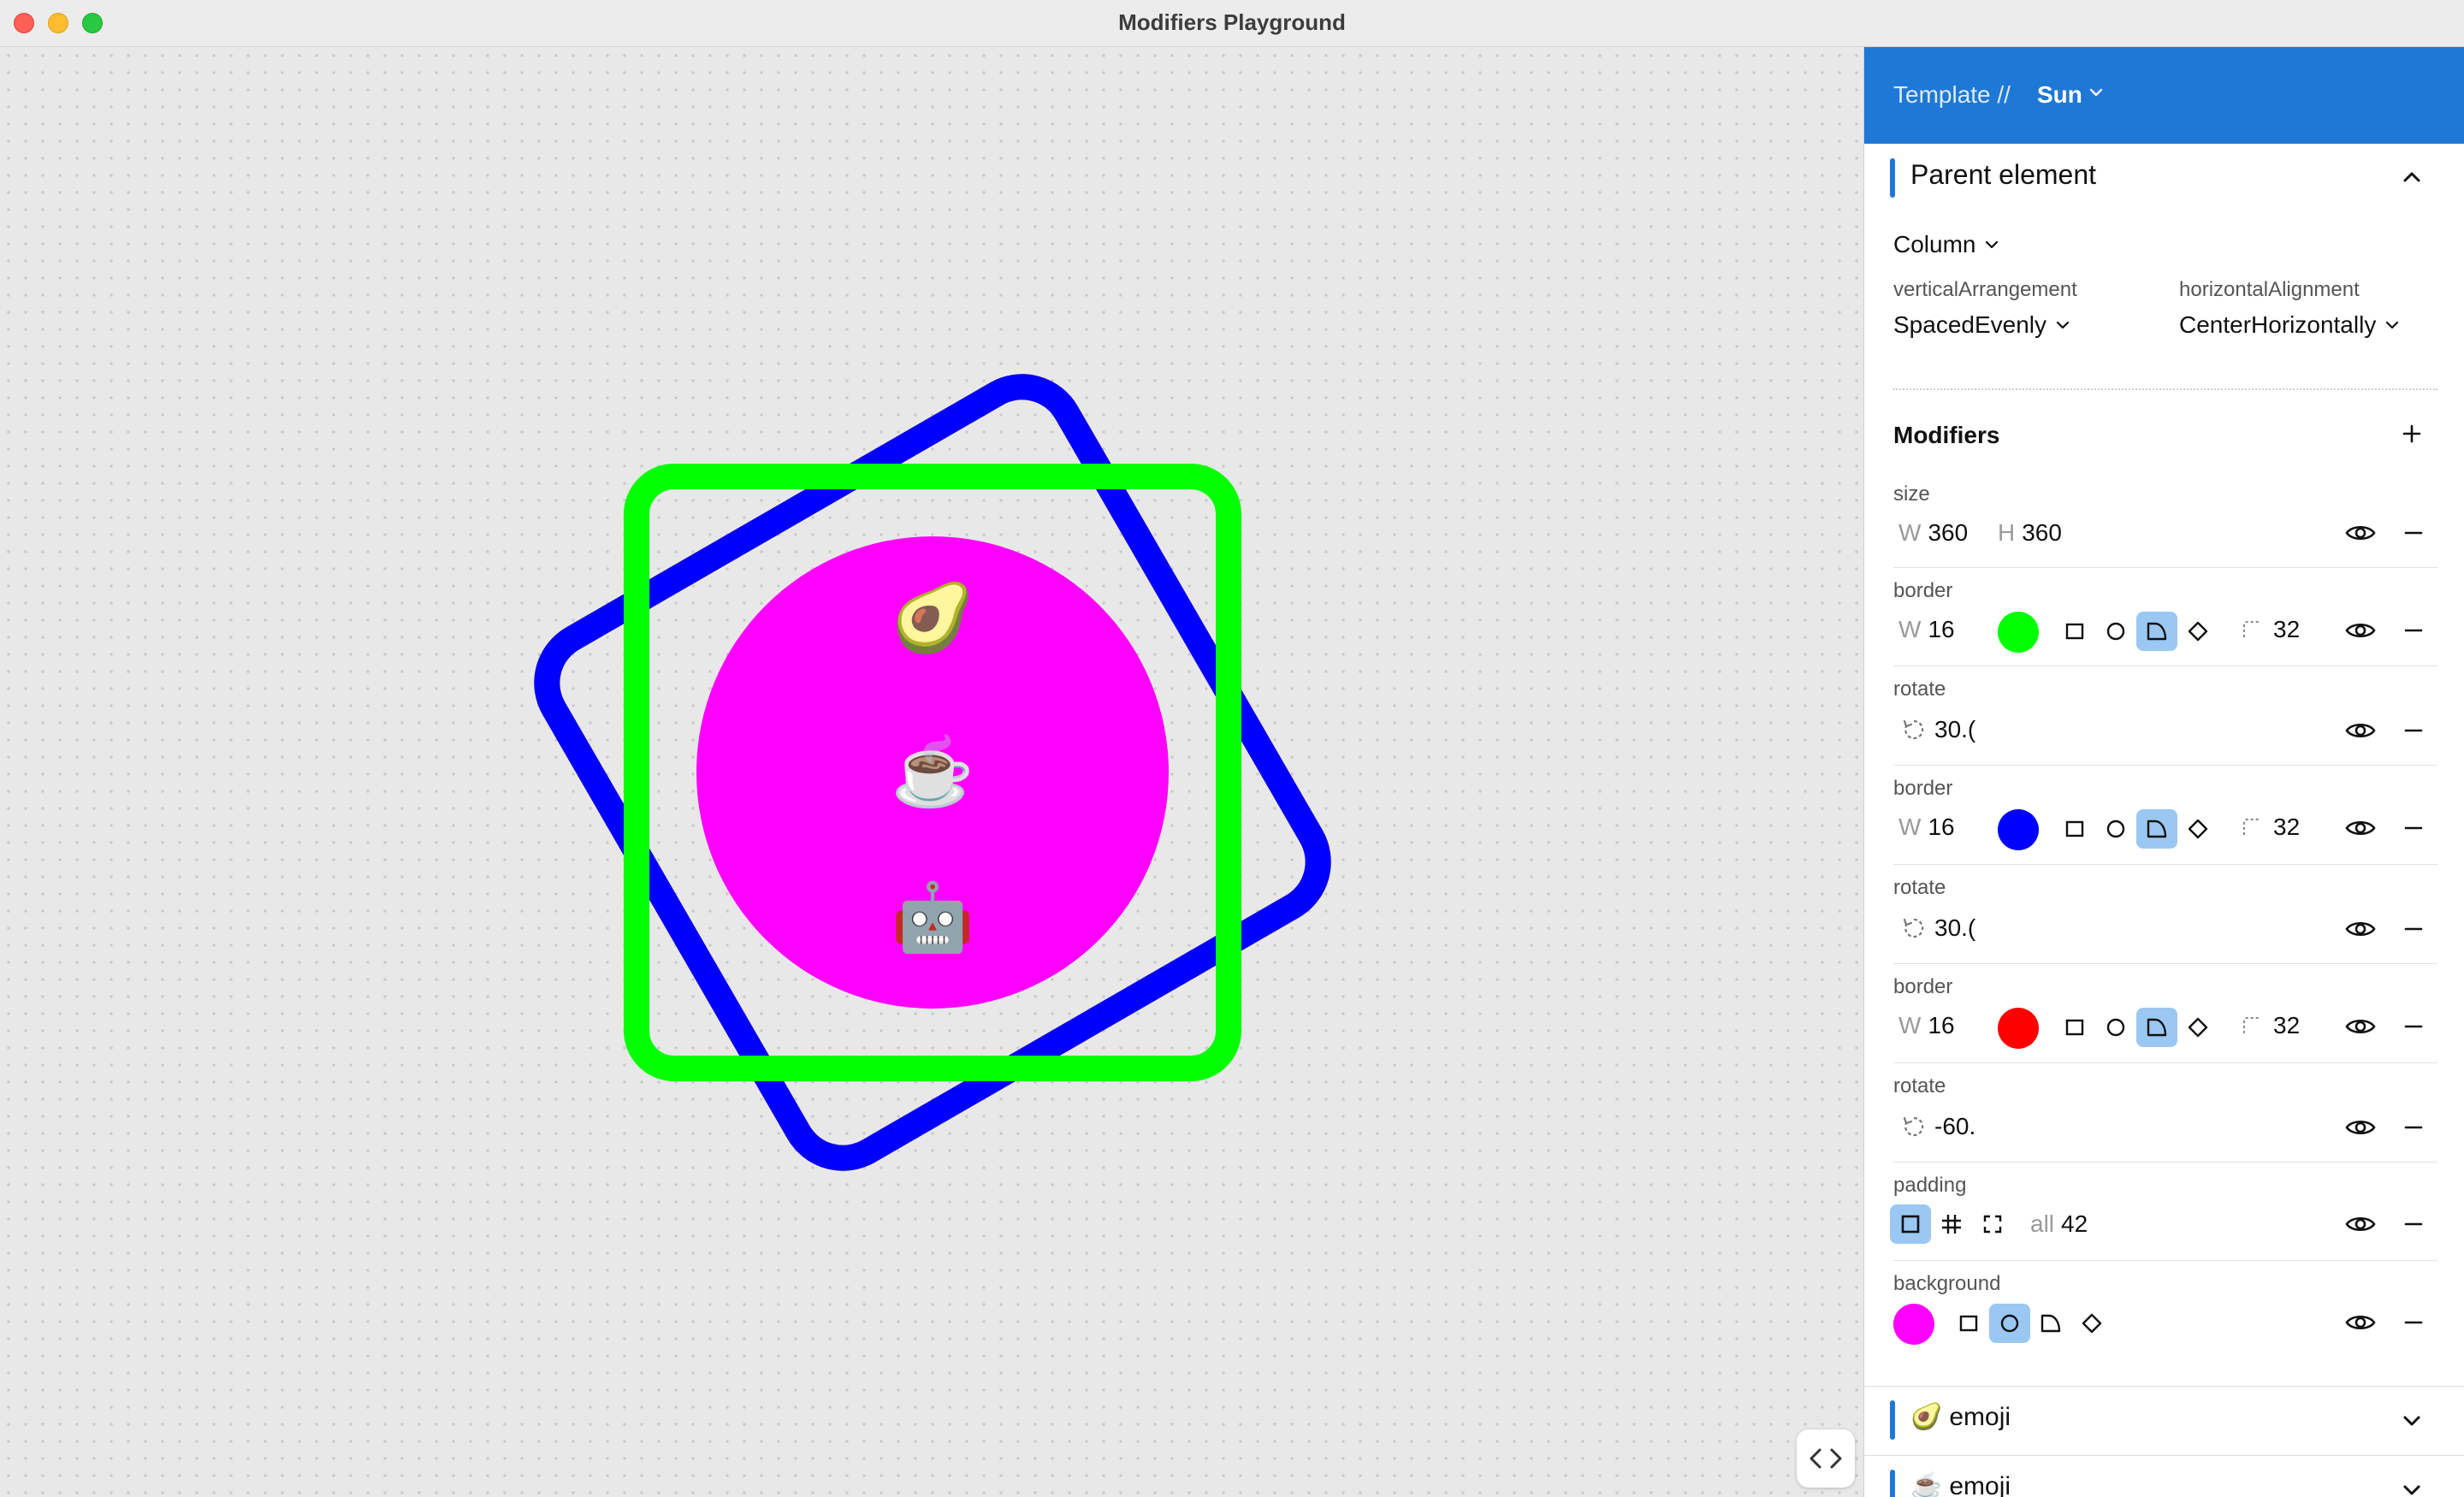  Describe the element at coordinates (1960, 1484) in the screenshot. I see `child-emoji-2-header: ☕ emoji` at that location.